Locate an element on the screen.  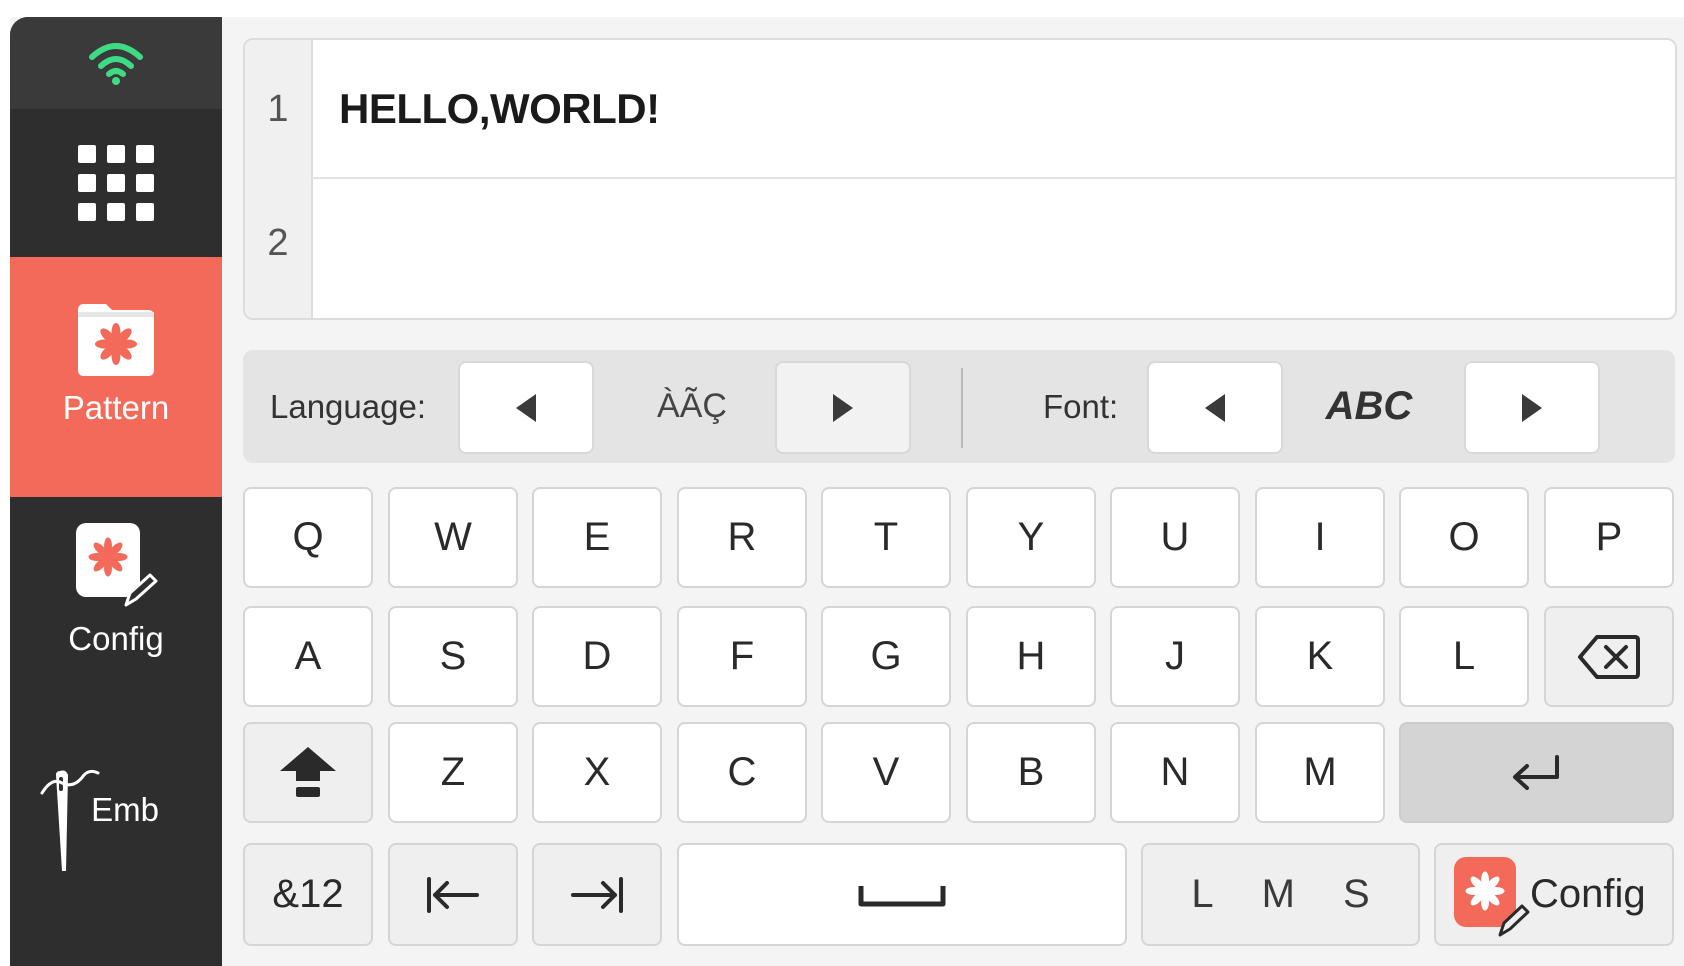
tab-right-icon is located at coordinates (597, 894).